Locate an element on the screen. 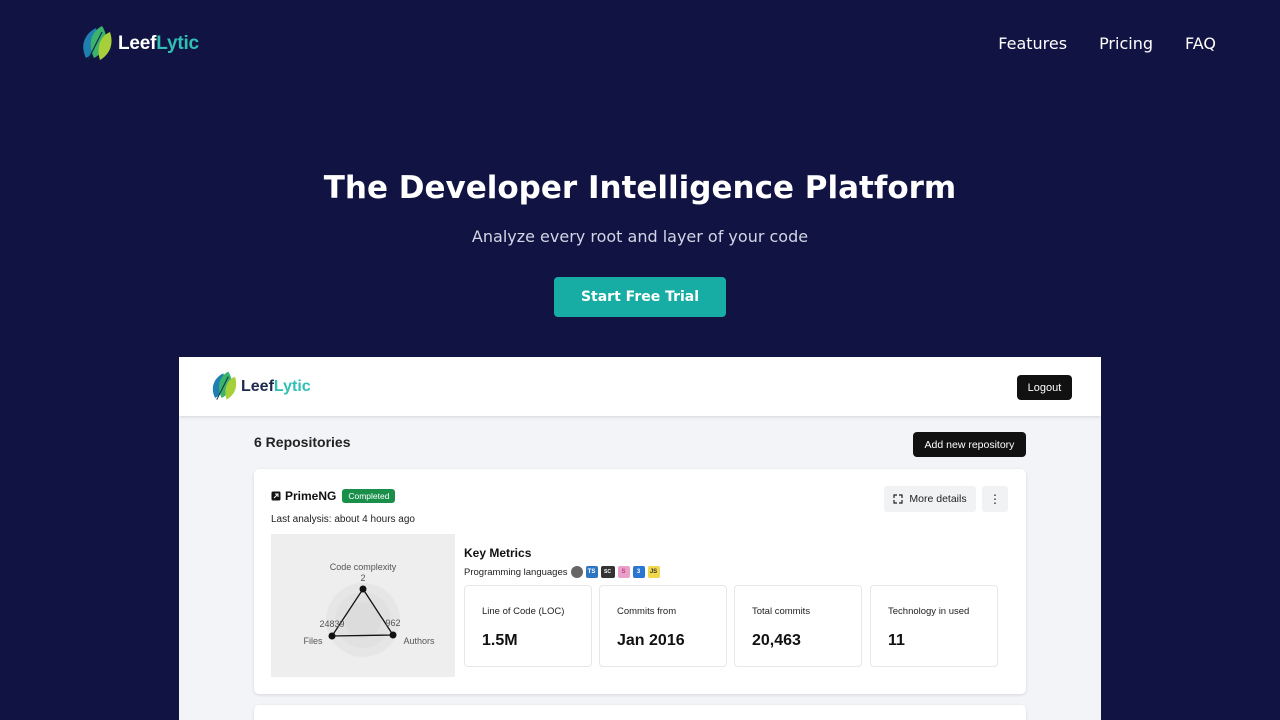 The image size is (1280, 720). metric-label: Technology in used is located at coordinates (929, 611).